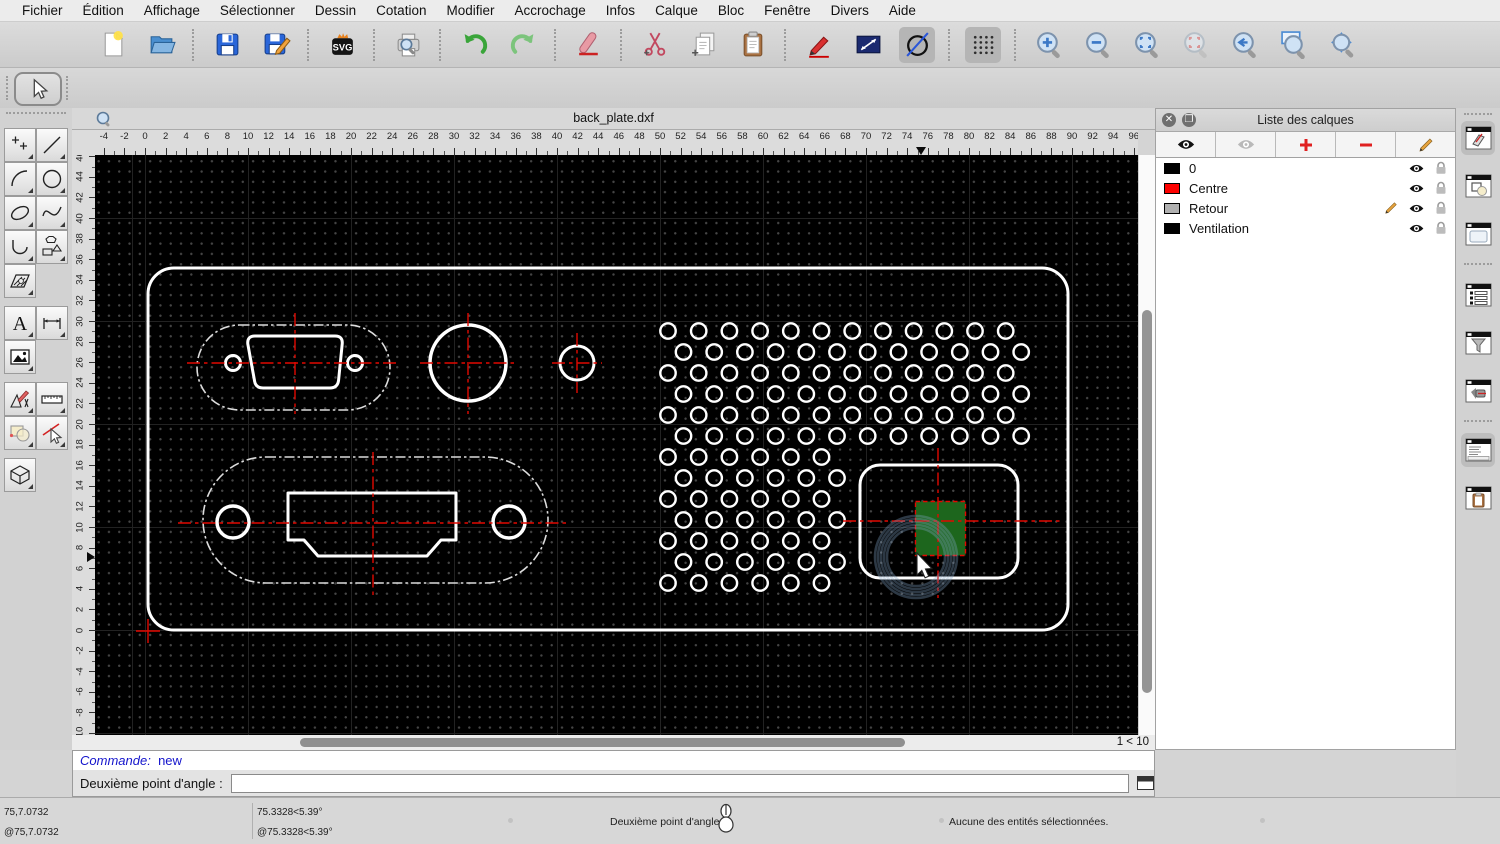  What do you see at coordinates (408, 45) in the screenshot?
I see `print-preview-button` at bounding box center [408, 45].